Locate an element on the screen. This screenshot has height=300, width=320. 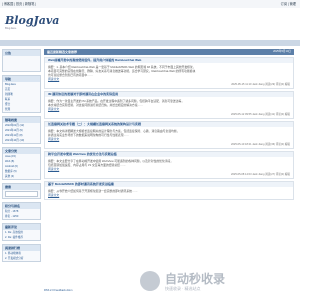
watermark: 自动秒收录 快速收录 · 精选站点 is located at coordinates (215, 283).